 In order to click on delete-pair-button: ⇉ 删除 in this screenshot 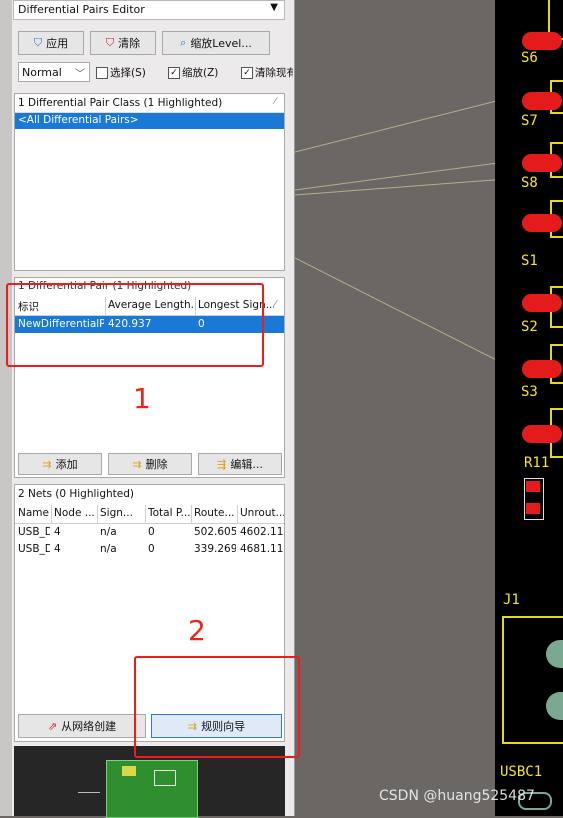, I will do `click(150, 464)`.